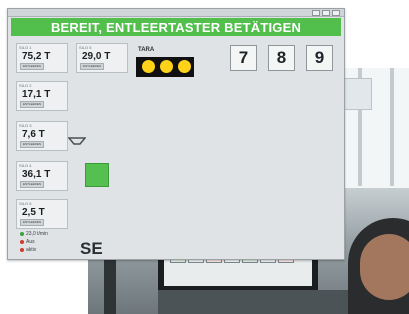 The image size is (409, 314). Describe the element at coordinates (31, 250) in the screenshot. I see `legend-text: aktiv` at that location.